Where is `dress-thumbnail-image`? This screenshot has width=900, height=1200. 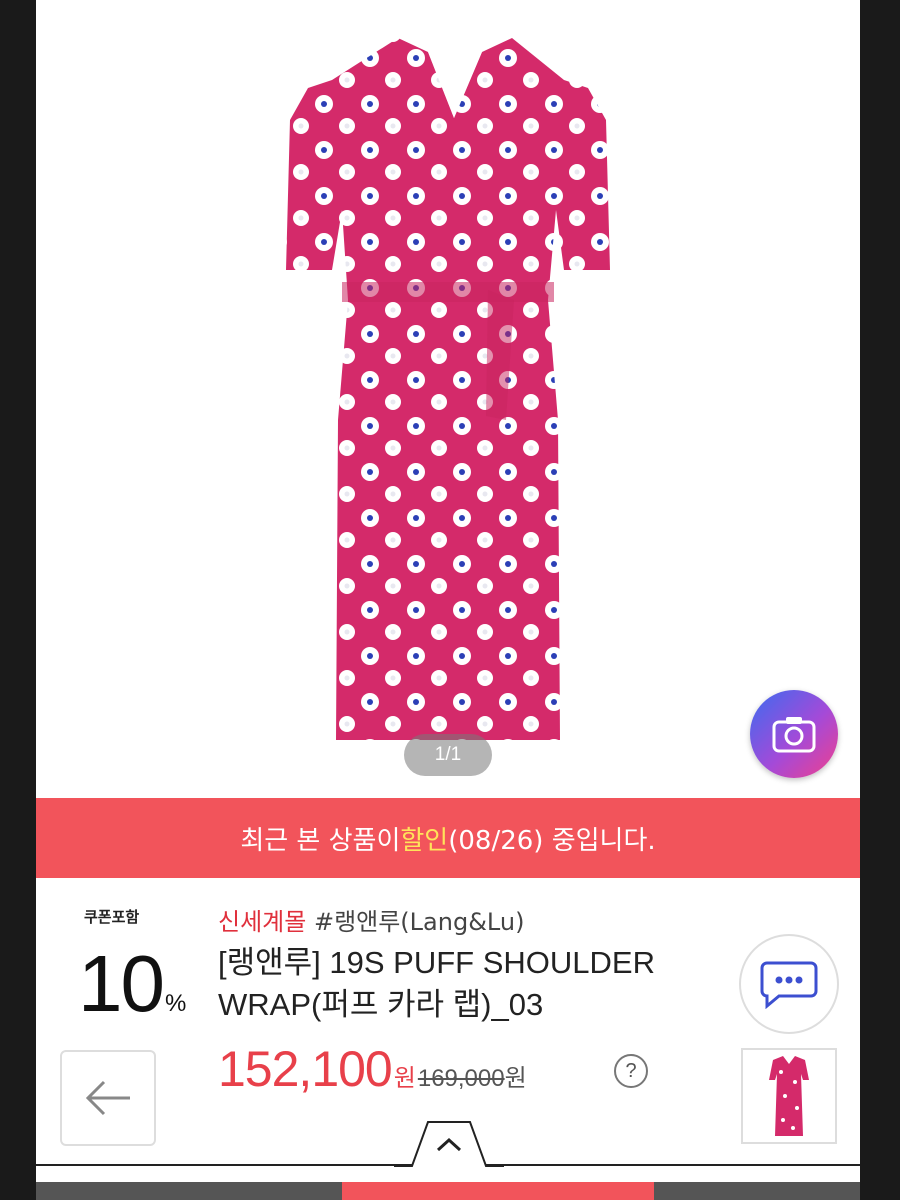 dress-thumbnail-image is located at coordinates (789, 1096).